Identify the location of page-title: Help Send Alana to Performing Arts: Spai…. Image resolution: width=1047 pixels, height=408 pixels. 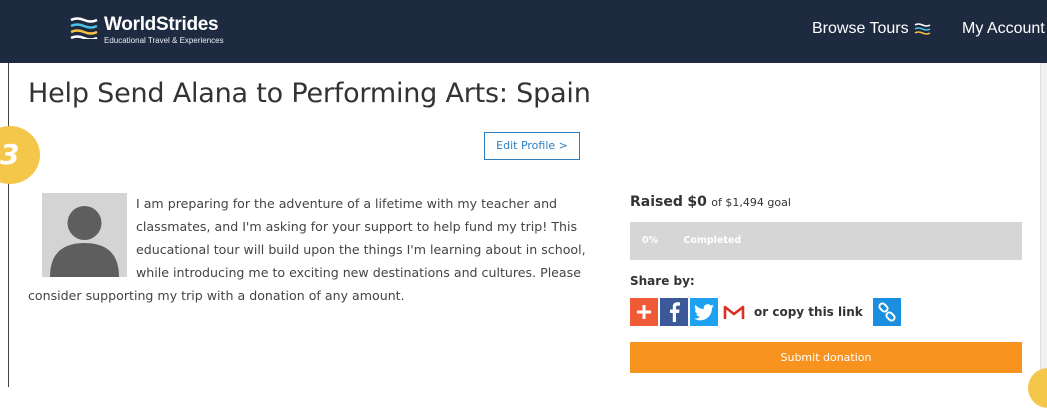
(309, 93).